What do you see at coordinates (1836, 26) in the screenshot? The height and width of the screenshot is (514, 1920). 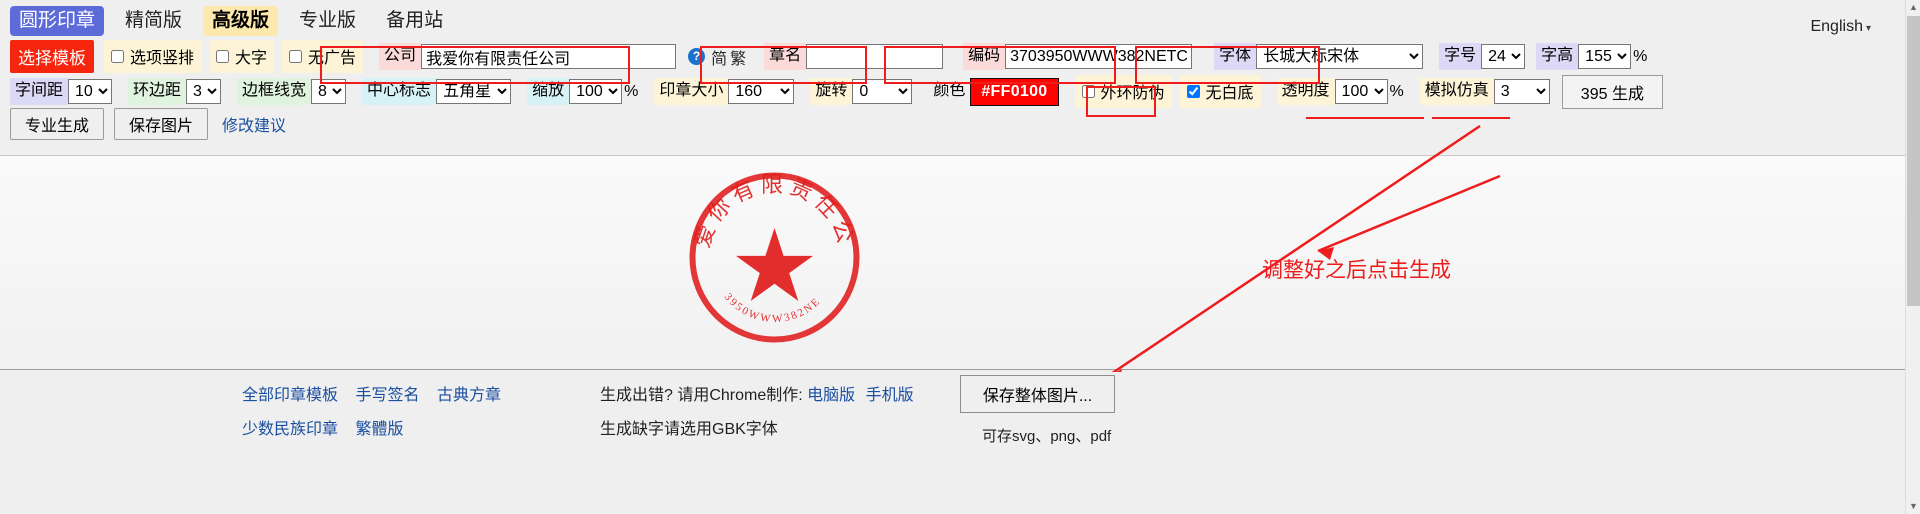 I see `language-label: English` at bounding box center [1836, 26].